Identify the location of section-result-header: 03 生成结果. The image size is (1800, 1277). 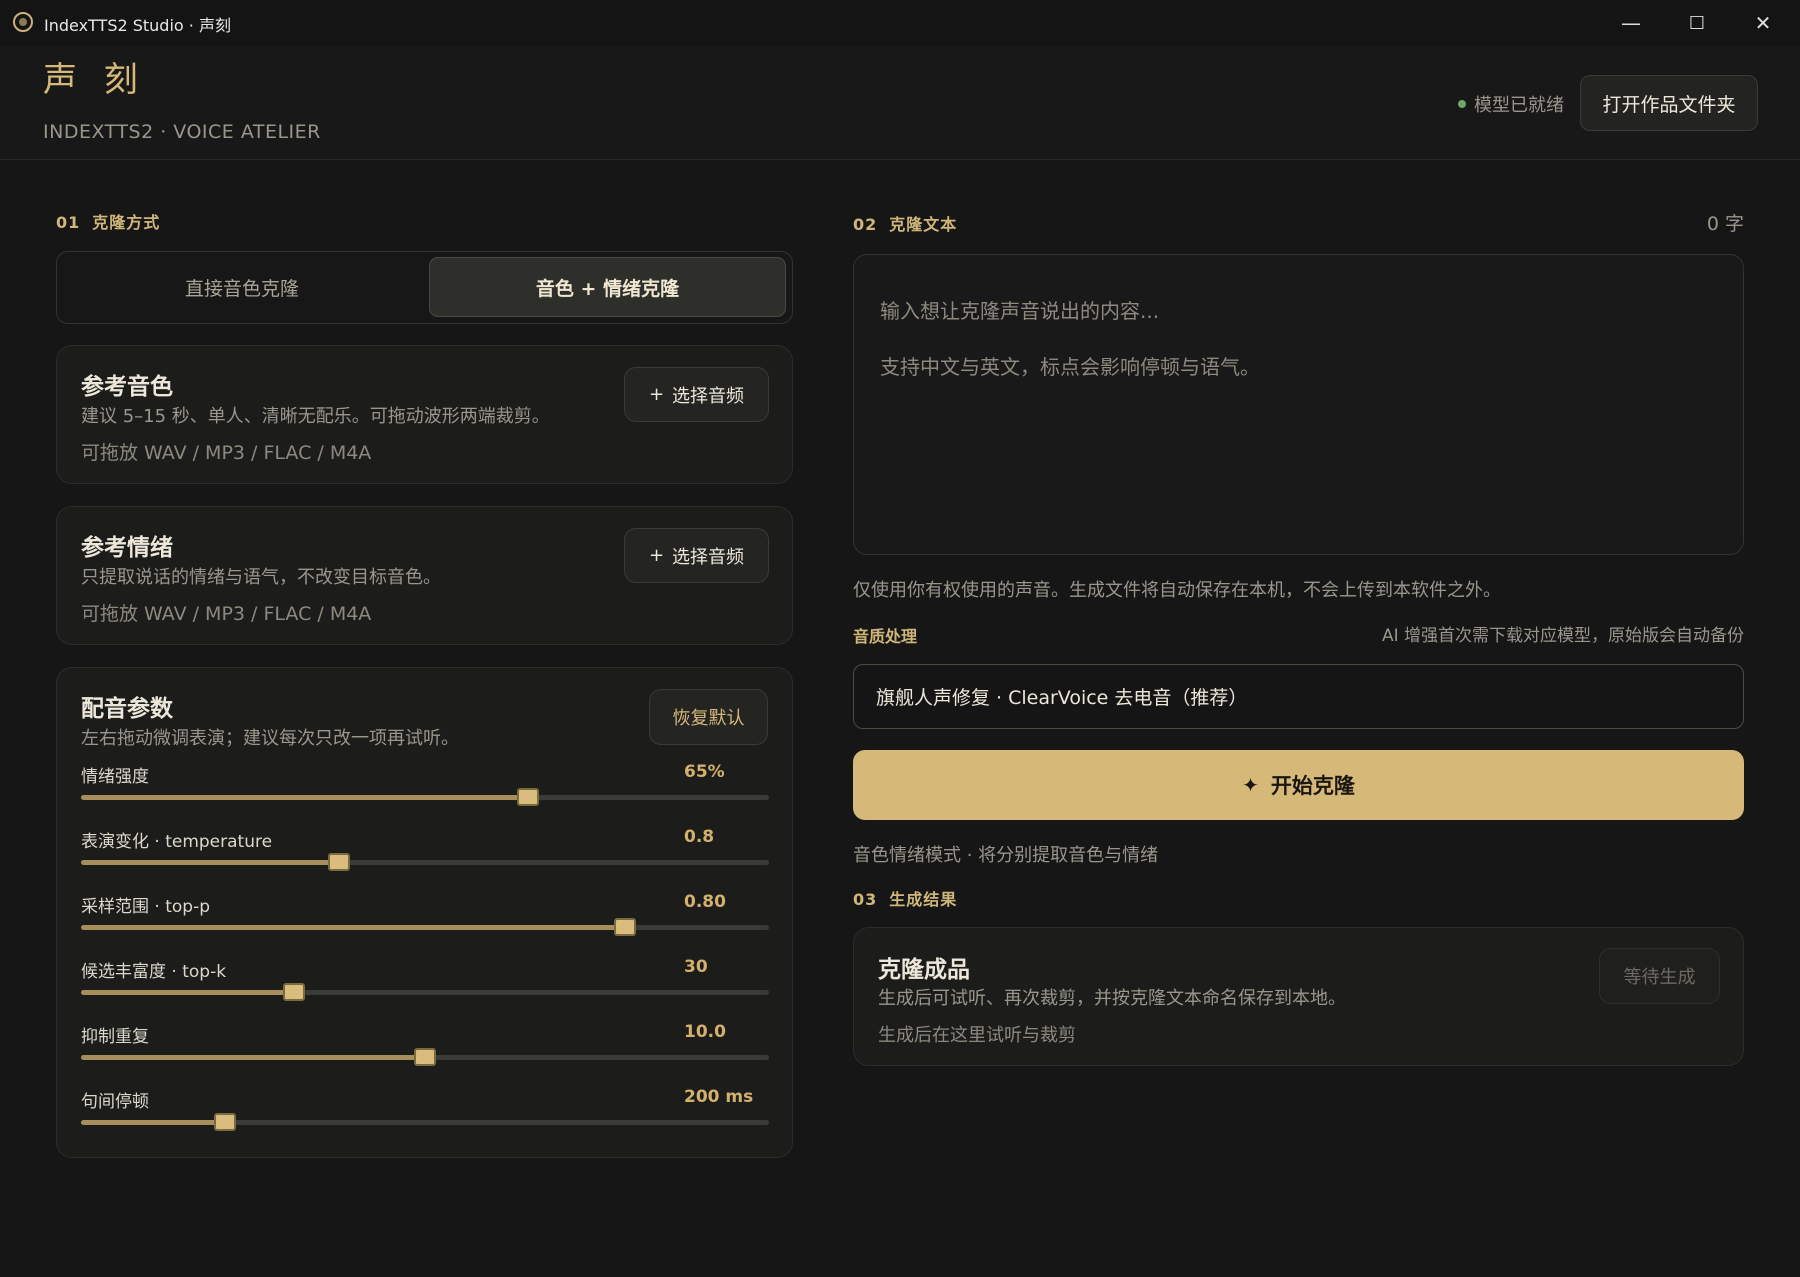
(905, 898).